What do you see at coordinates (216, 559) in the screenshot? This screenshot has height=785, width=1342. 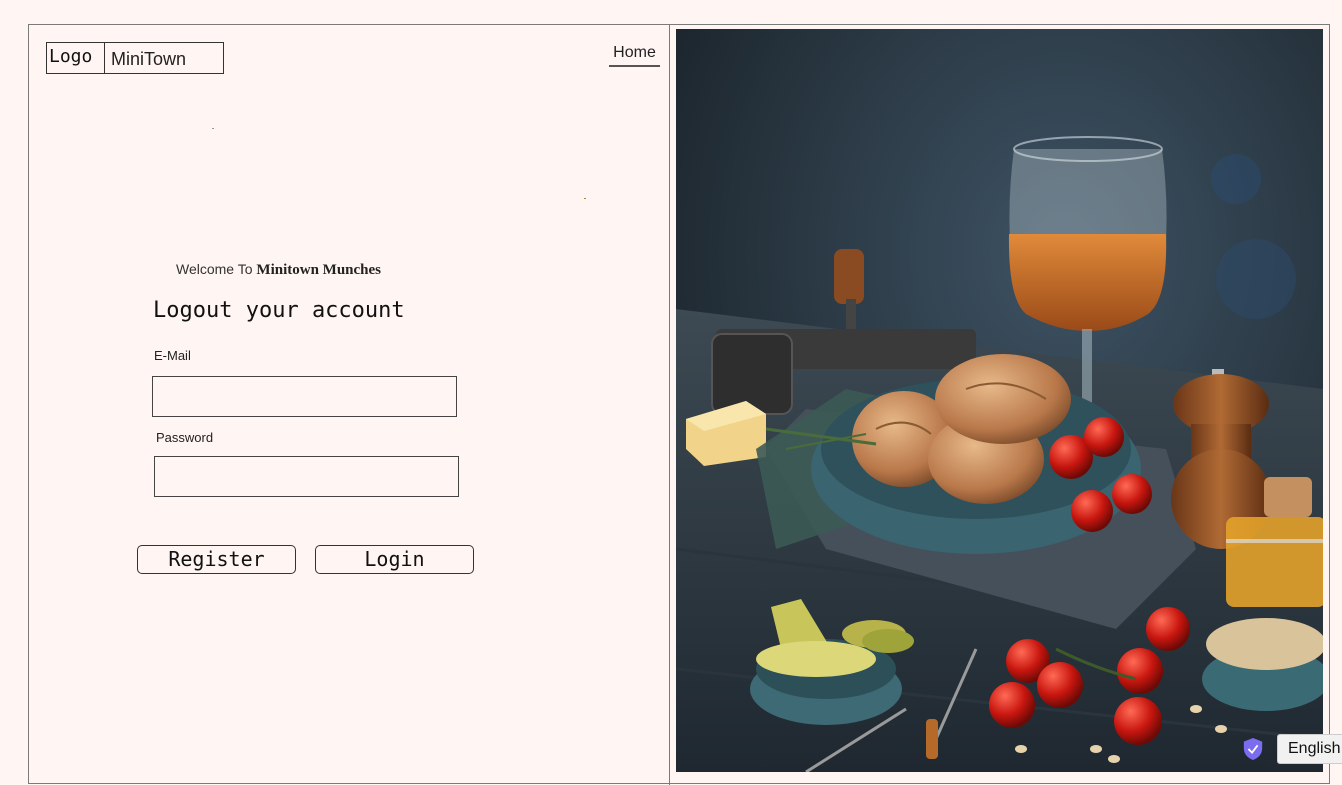 I see `register-button: Register` at bounding box center [216, 559].